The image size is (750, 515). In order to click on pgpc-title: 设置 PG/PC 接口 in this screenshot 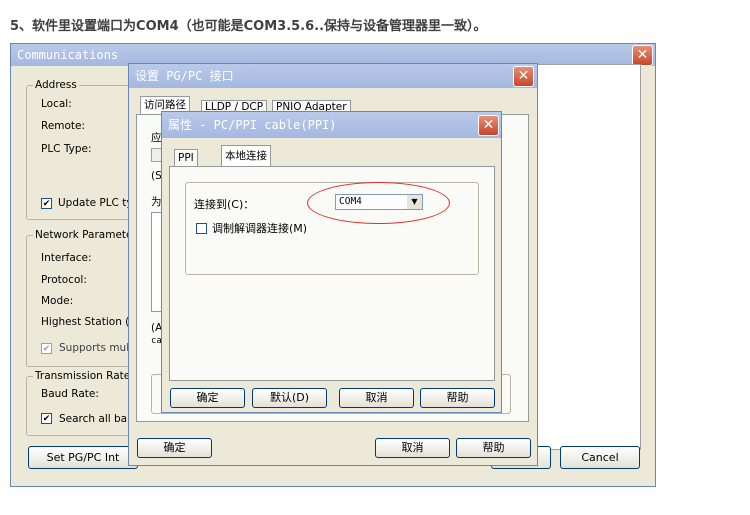, I will do `click(184, 76)`.